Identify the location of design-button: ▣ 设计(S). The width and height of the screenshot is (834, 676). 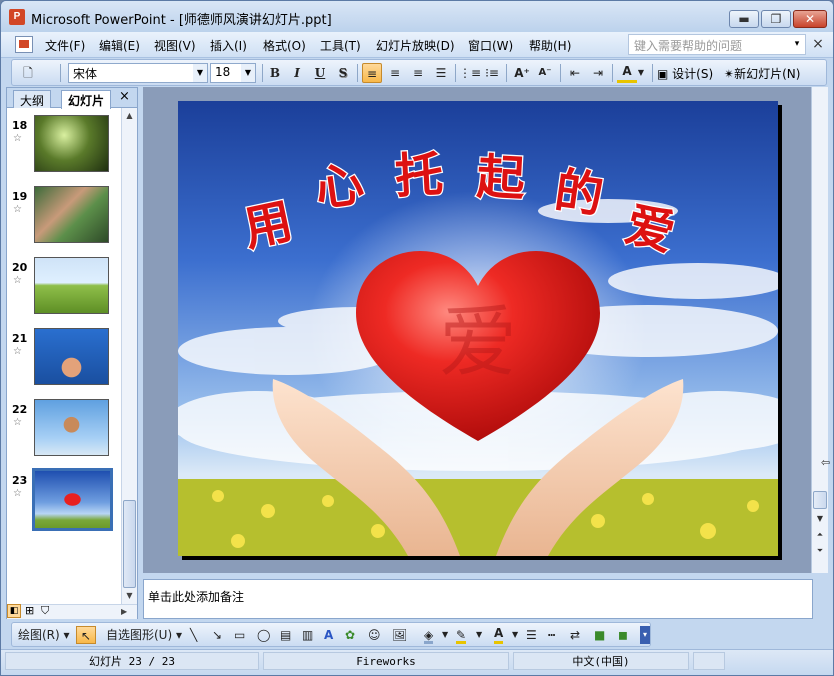
(685, 73).